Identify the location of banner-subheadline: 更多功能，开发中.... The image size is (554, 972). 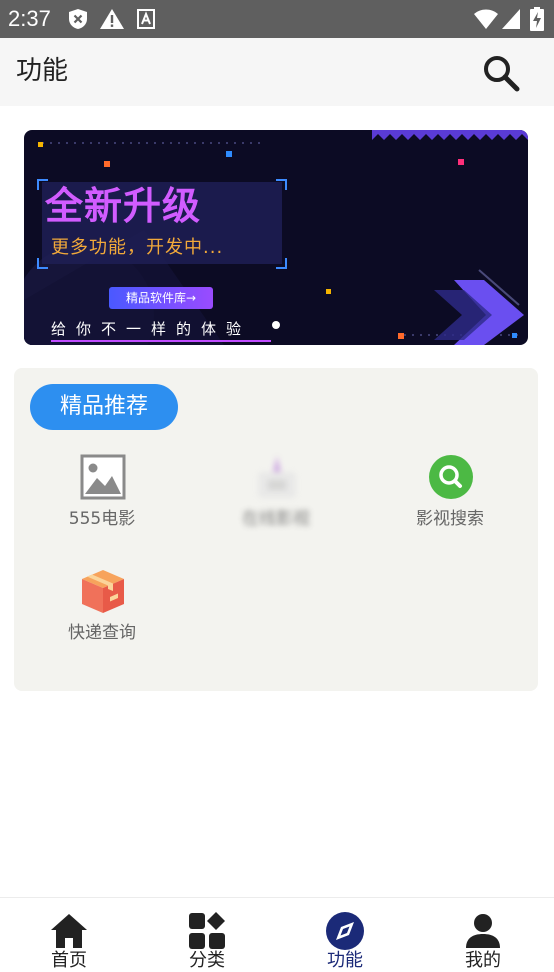
(137, 247).